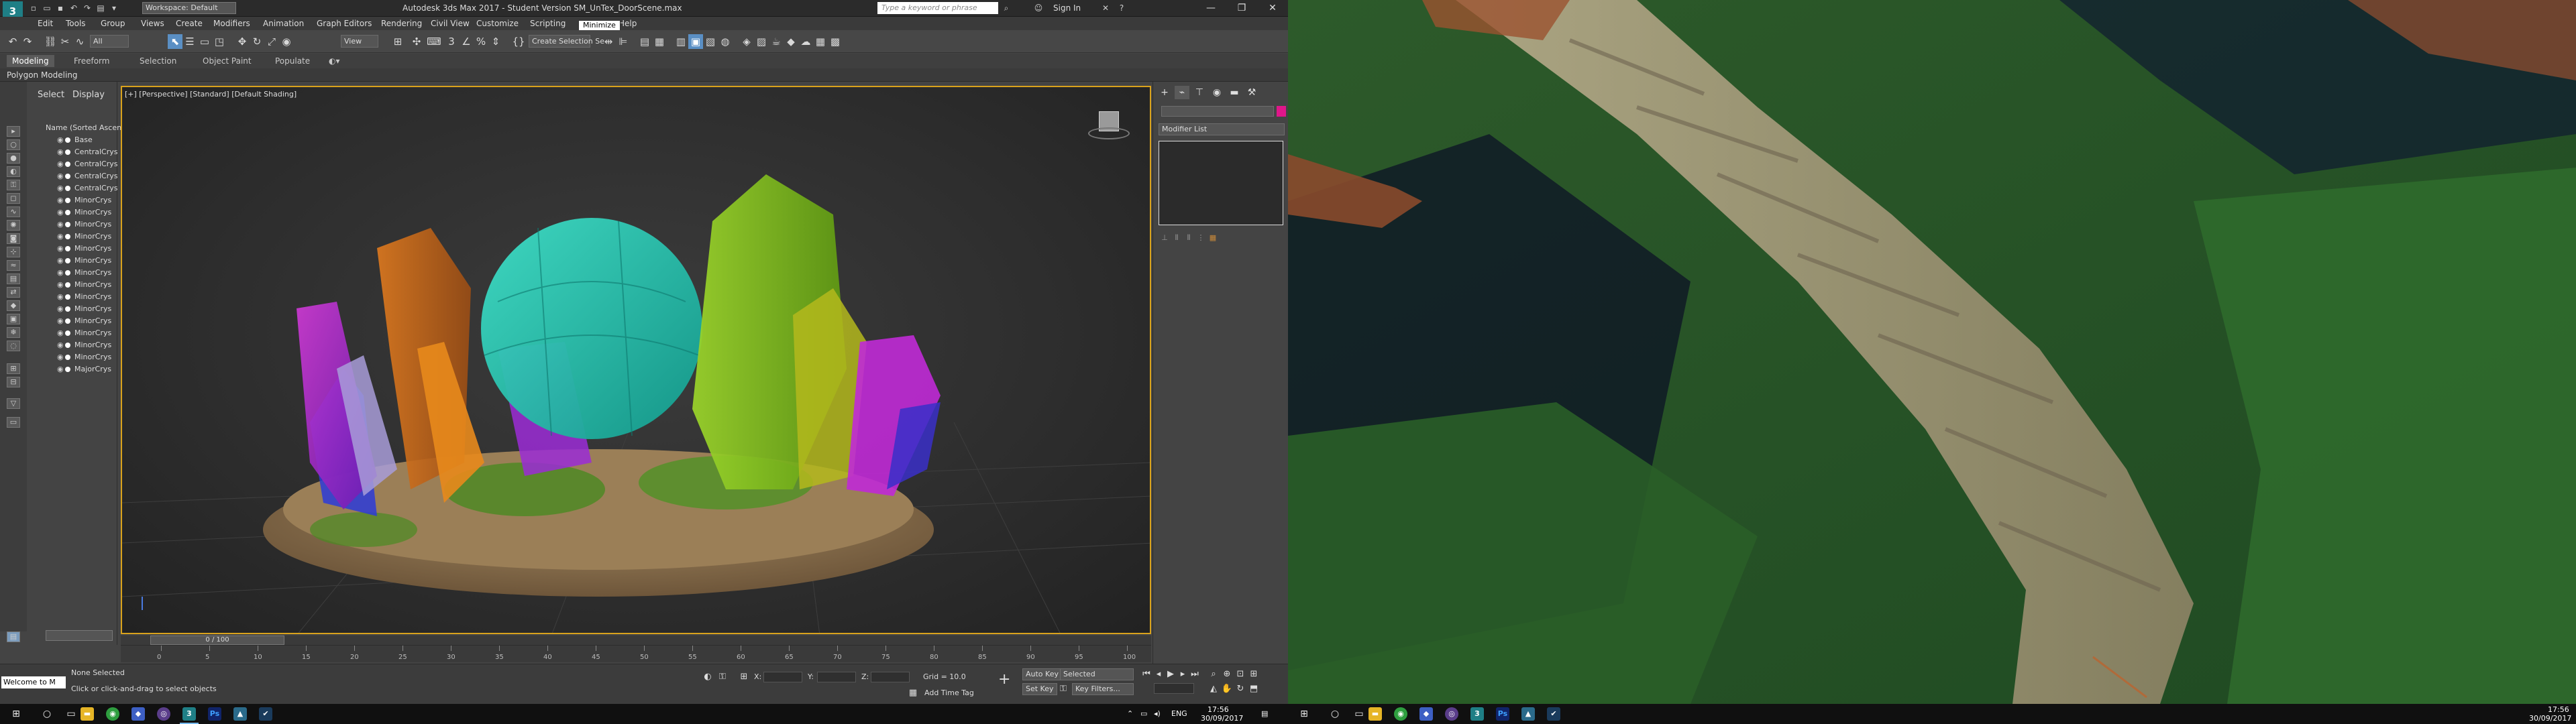 This screenshot has height=724, width=2576. Describe the element at coordinates (13, 368) in the screenshot. I see `display-children-icon: ⊞` at that location.